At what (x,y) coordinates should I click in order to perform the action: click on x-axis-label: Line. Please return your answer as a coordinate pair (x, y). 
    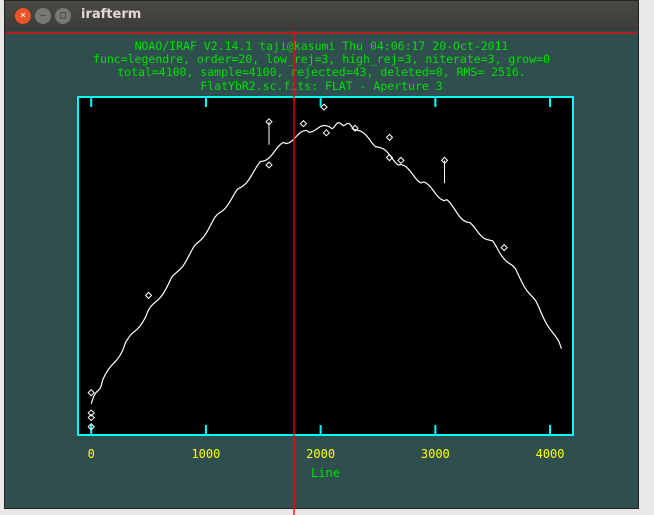
    Looking at the image, I should click on (325, 473).